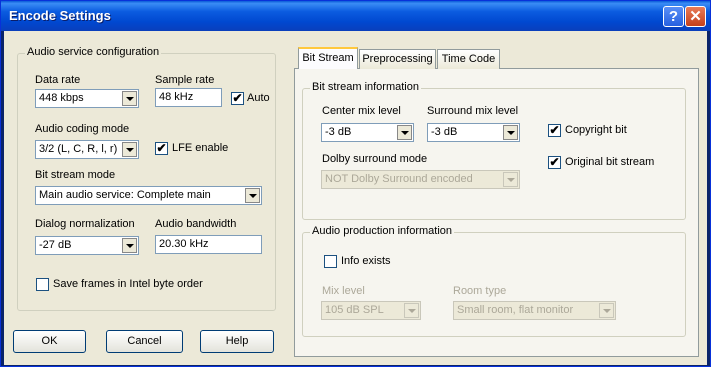 This screenshot has width=711, height=367. I want to click on dialog-normalization-label: Dialog normalization, so click(85, 224).